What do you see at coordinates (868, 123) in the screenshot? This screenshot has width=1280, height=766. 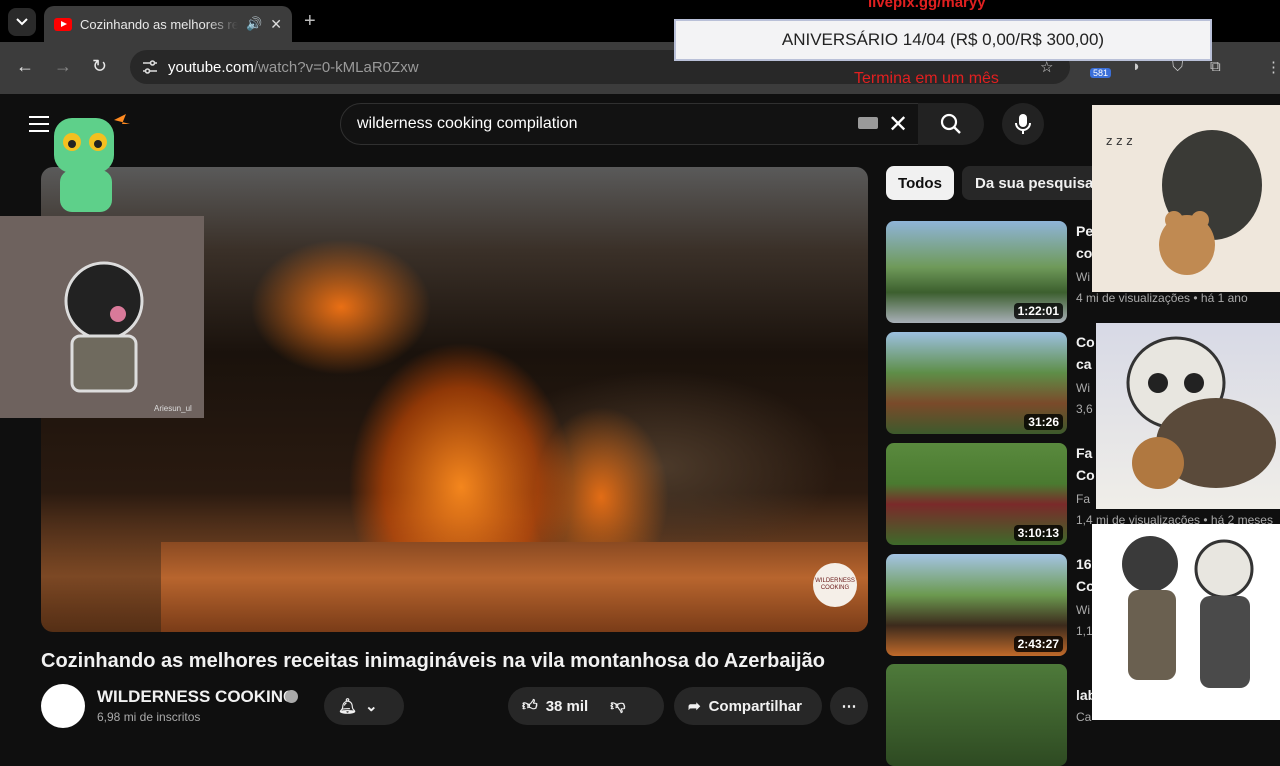 I see `keyboard-icon` at bounding box center [868, 123].